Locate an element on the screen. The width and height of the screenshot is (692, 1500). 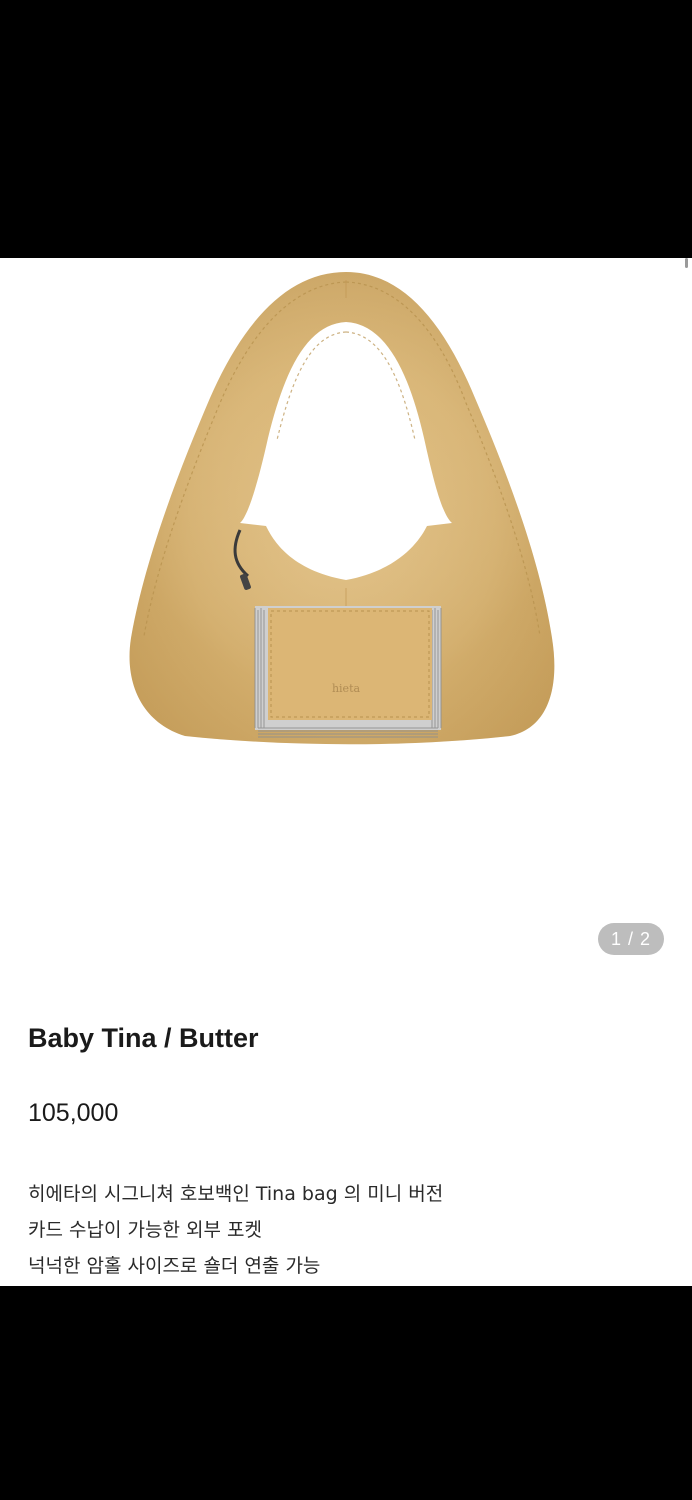
product-title: Baby Tina / Butter is located at coordinates (143, 1038).